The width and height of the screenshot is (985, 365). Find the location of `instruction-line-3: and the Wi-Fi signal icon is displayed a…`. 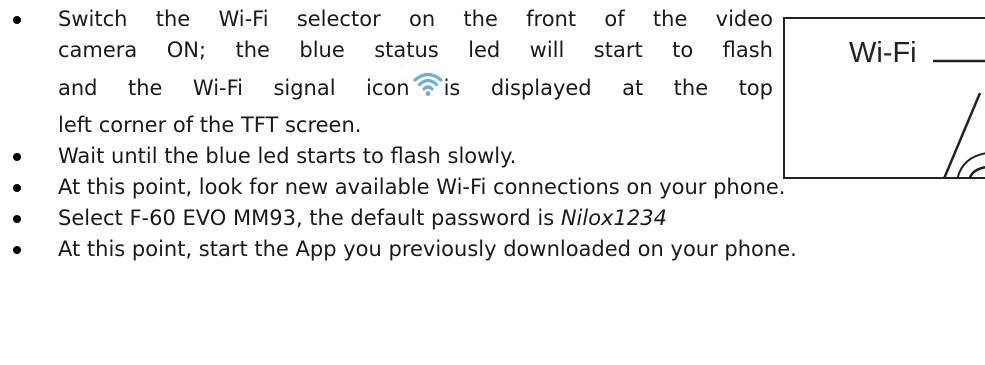

instruction-line-3: and the Wi-Fi signal icon is displayed a… is located at coordinates (415, 88).